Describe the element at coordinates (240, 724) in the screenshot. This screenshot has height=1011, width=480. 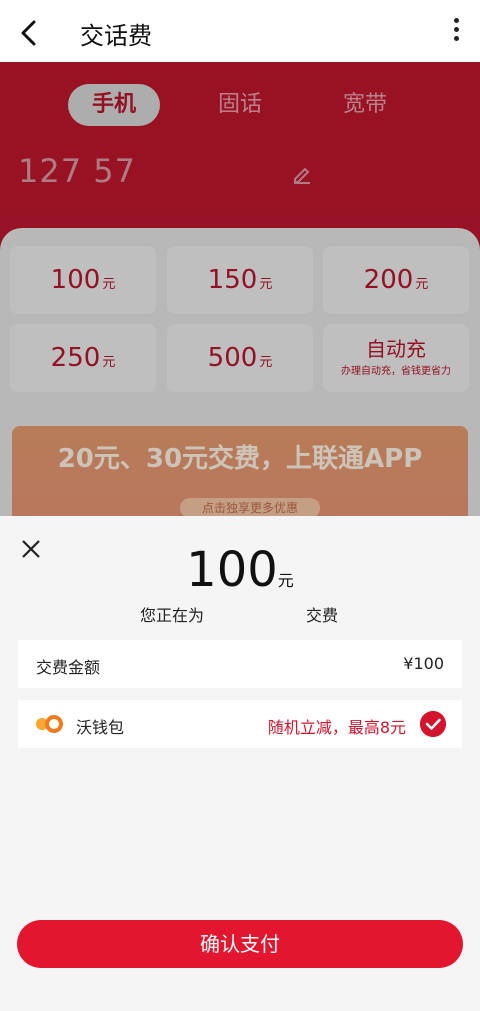
I see `wallet-payment-row: 沃钱包 随机立减，最高8元` at that location.